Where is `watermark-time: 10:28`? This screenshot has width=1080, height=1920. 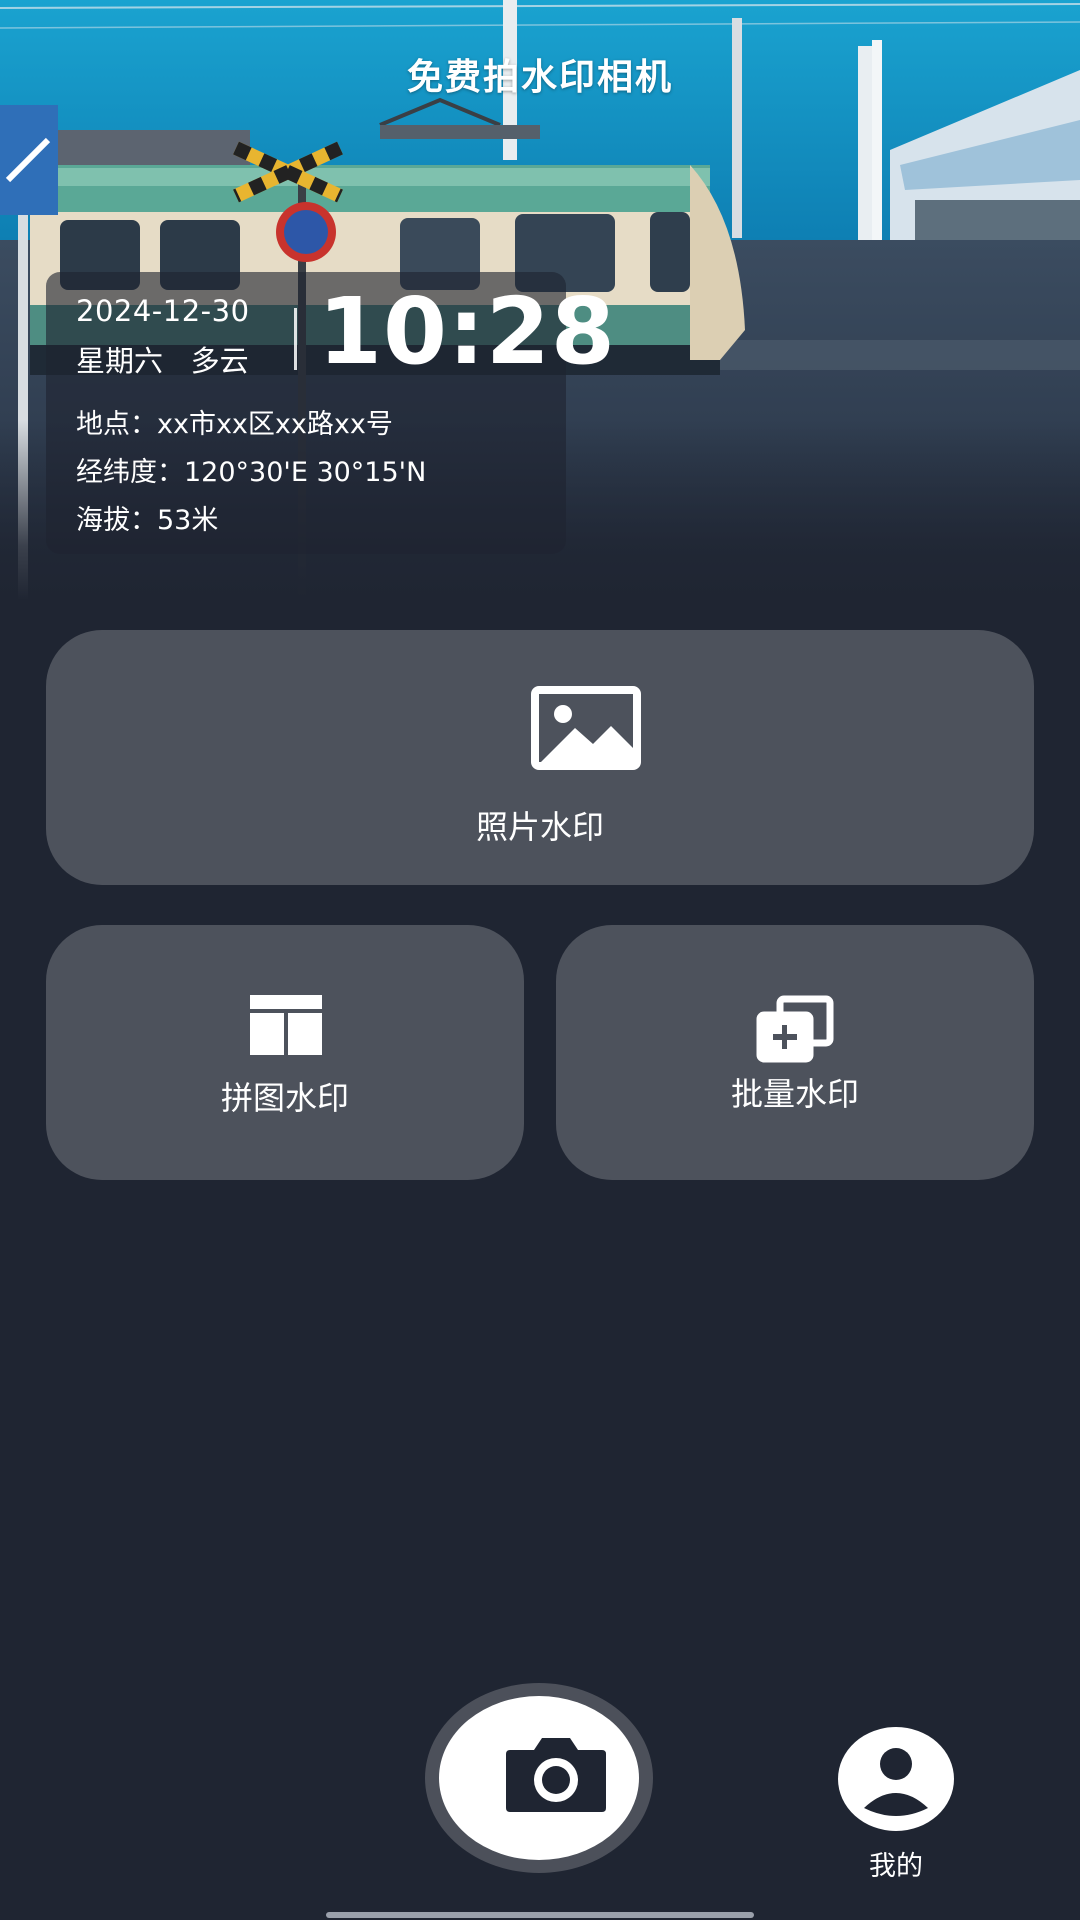 watermark-time: 10:28 is located at coordinates (467, 331).